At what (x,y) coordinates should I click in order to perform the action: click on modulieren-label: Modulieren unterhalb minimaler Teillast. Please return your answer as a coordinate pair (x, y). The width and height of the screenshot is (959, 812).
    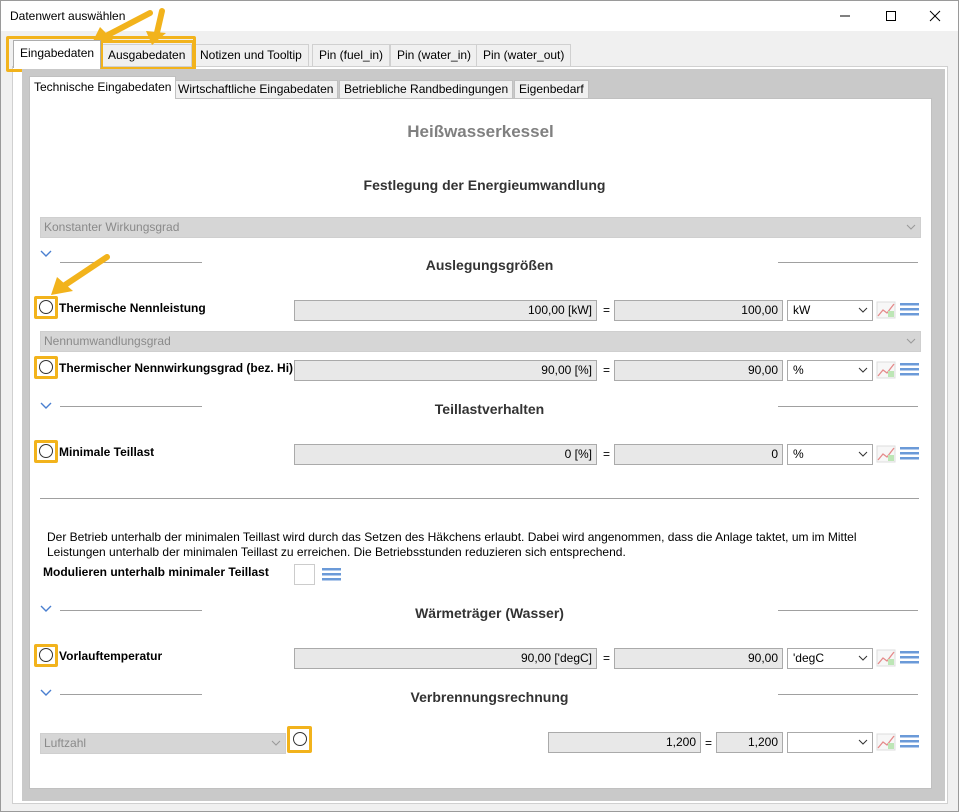
    Looking at the image, I should click on (156, 572).